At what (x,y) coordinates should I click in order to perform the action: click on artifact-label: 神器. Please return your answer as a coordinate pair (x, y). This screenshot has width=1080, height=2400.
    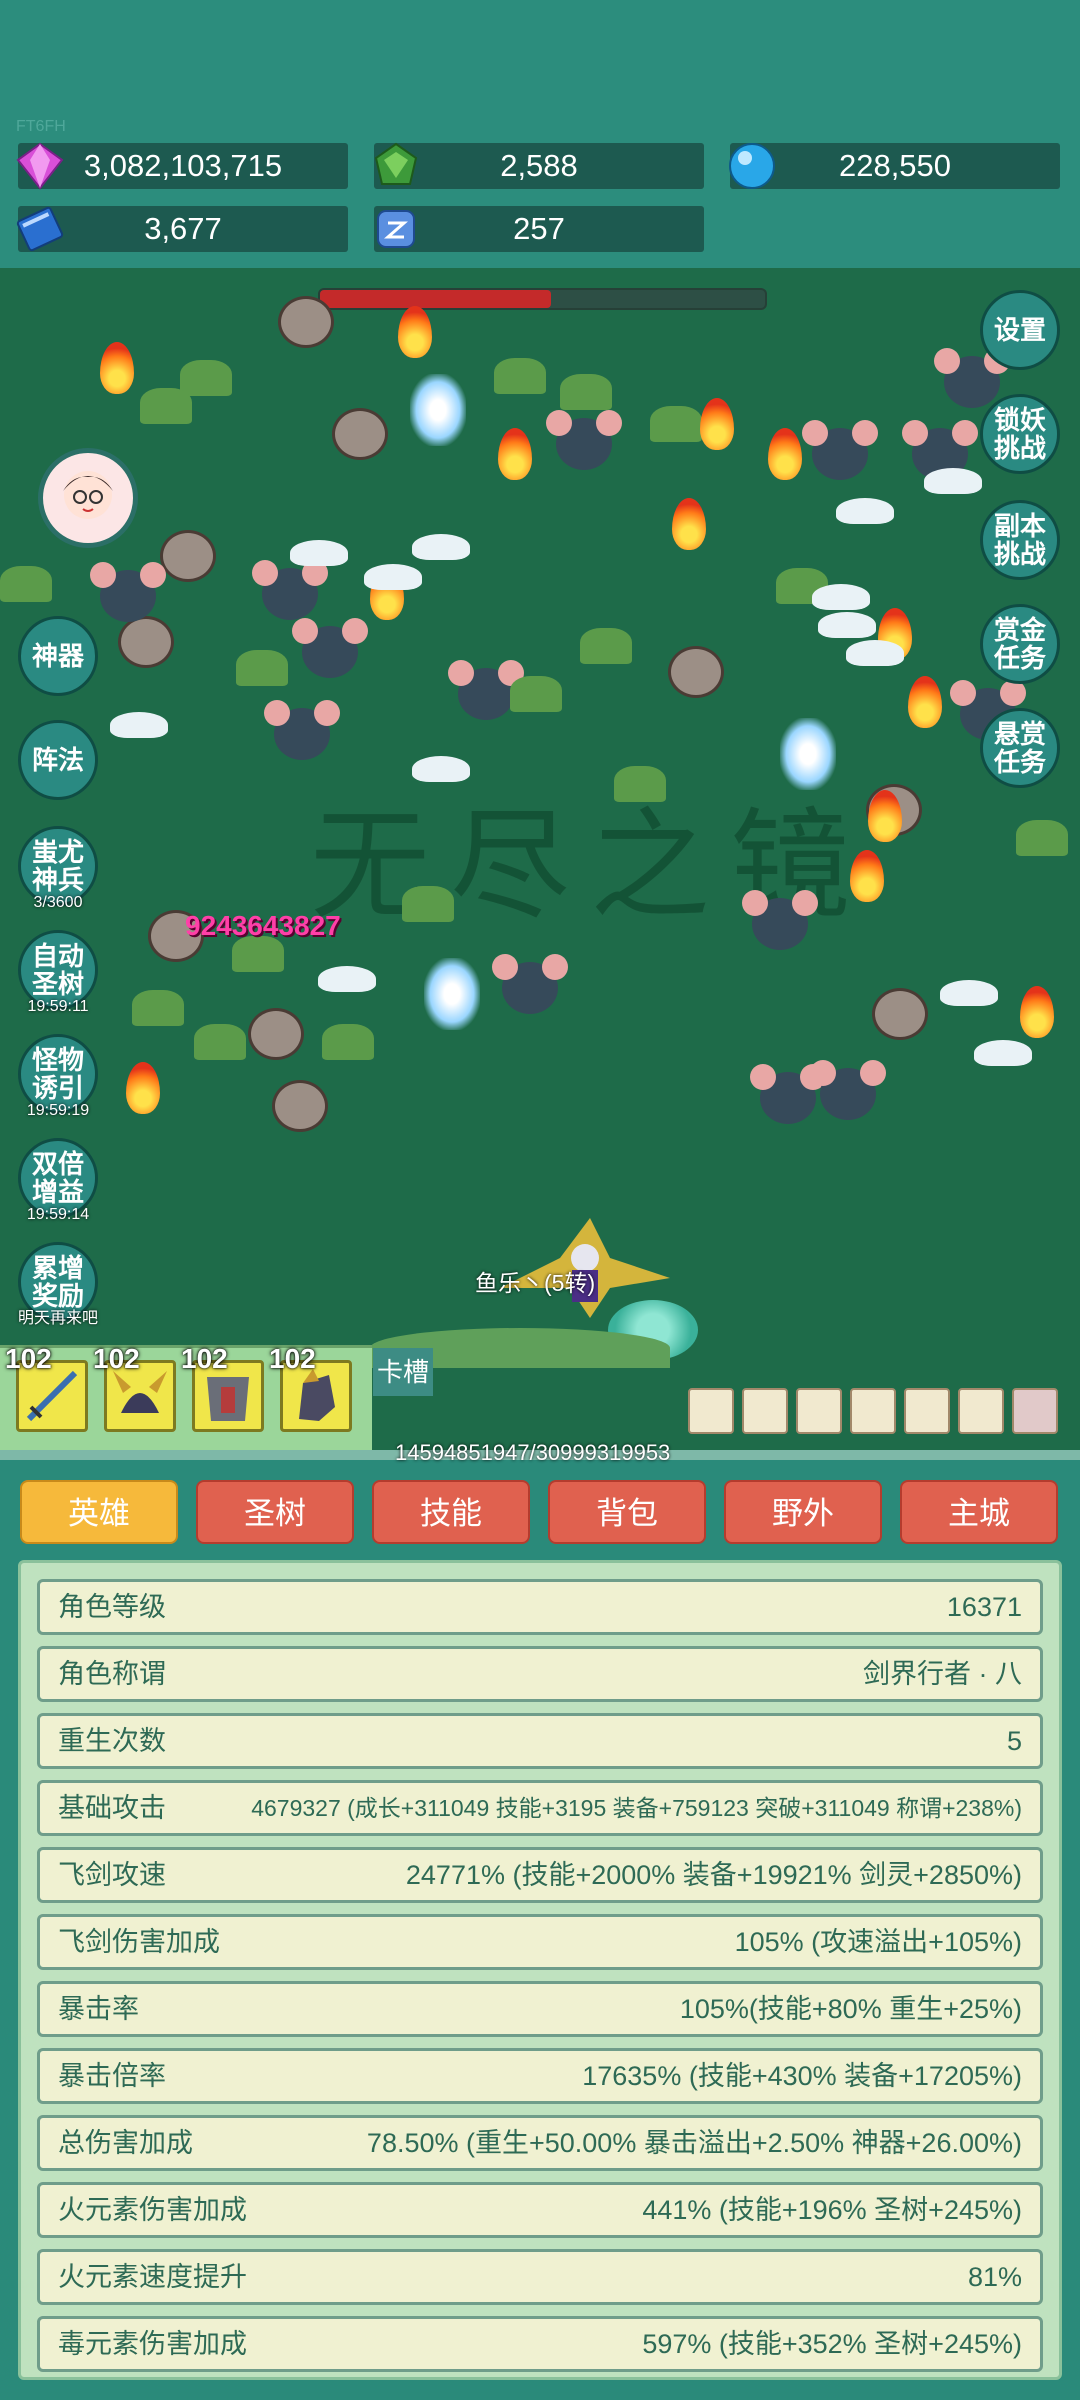
    Looking at the image, I should click on (57, 656).